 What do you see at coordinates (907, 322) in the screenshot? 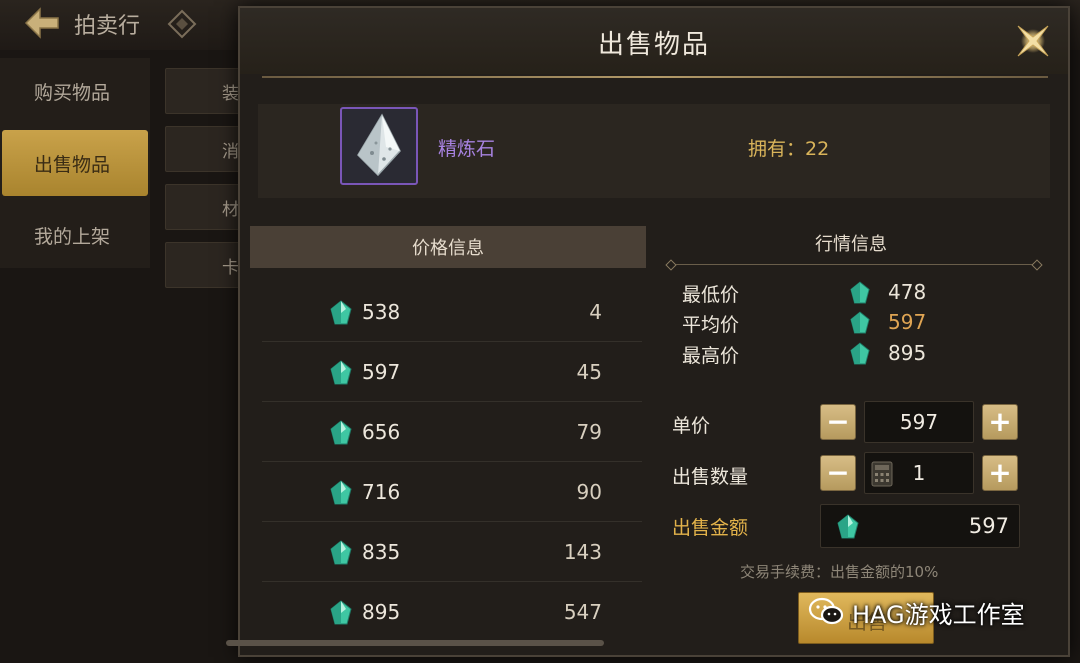
I see `stat-value-avg: 597` at bounding box center [907, 322].